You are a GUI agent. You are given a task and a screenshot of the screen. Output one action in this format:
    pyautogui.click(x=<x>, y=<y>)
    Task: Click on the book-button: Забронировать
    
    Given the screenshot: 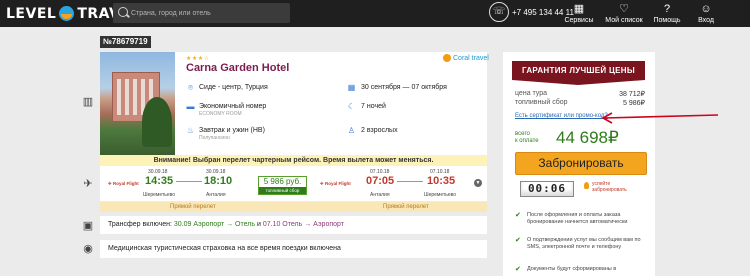 What is the action you would take?
    pyautogui.click(x=581, y=163)
    